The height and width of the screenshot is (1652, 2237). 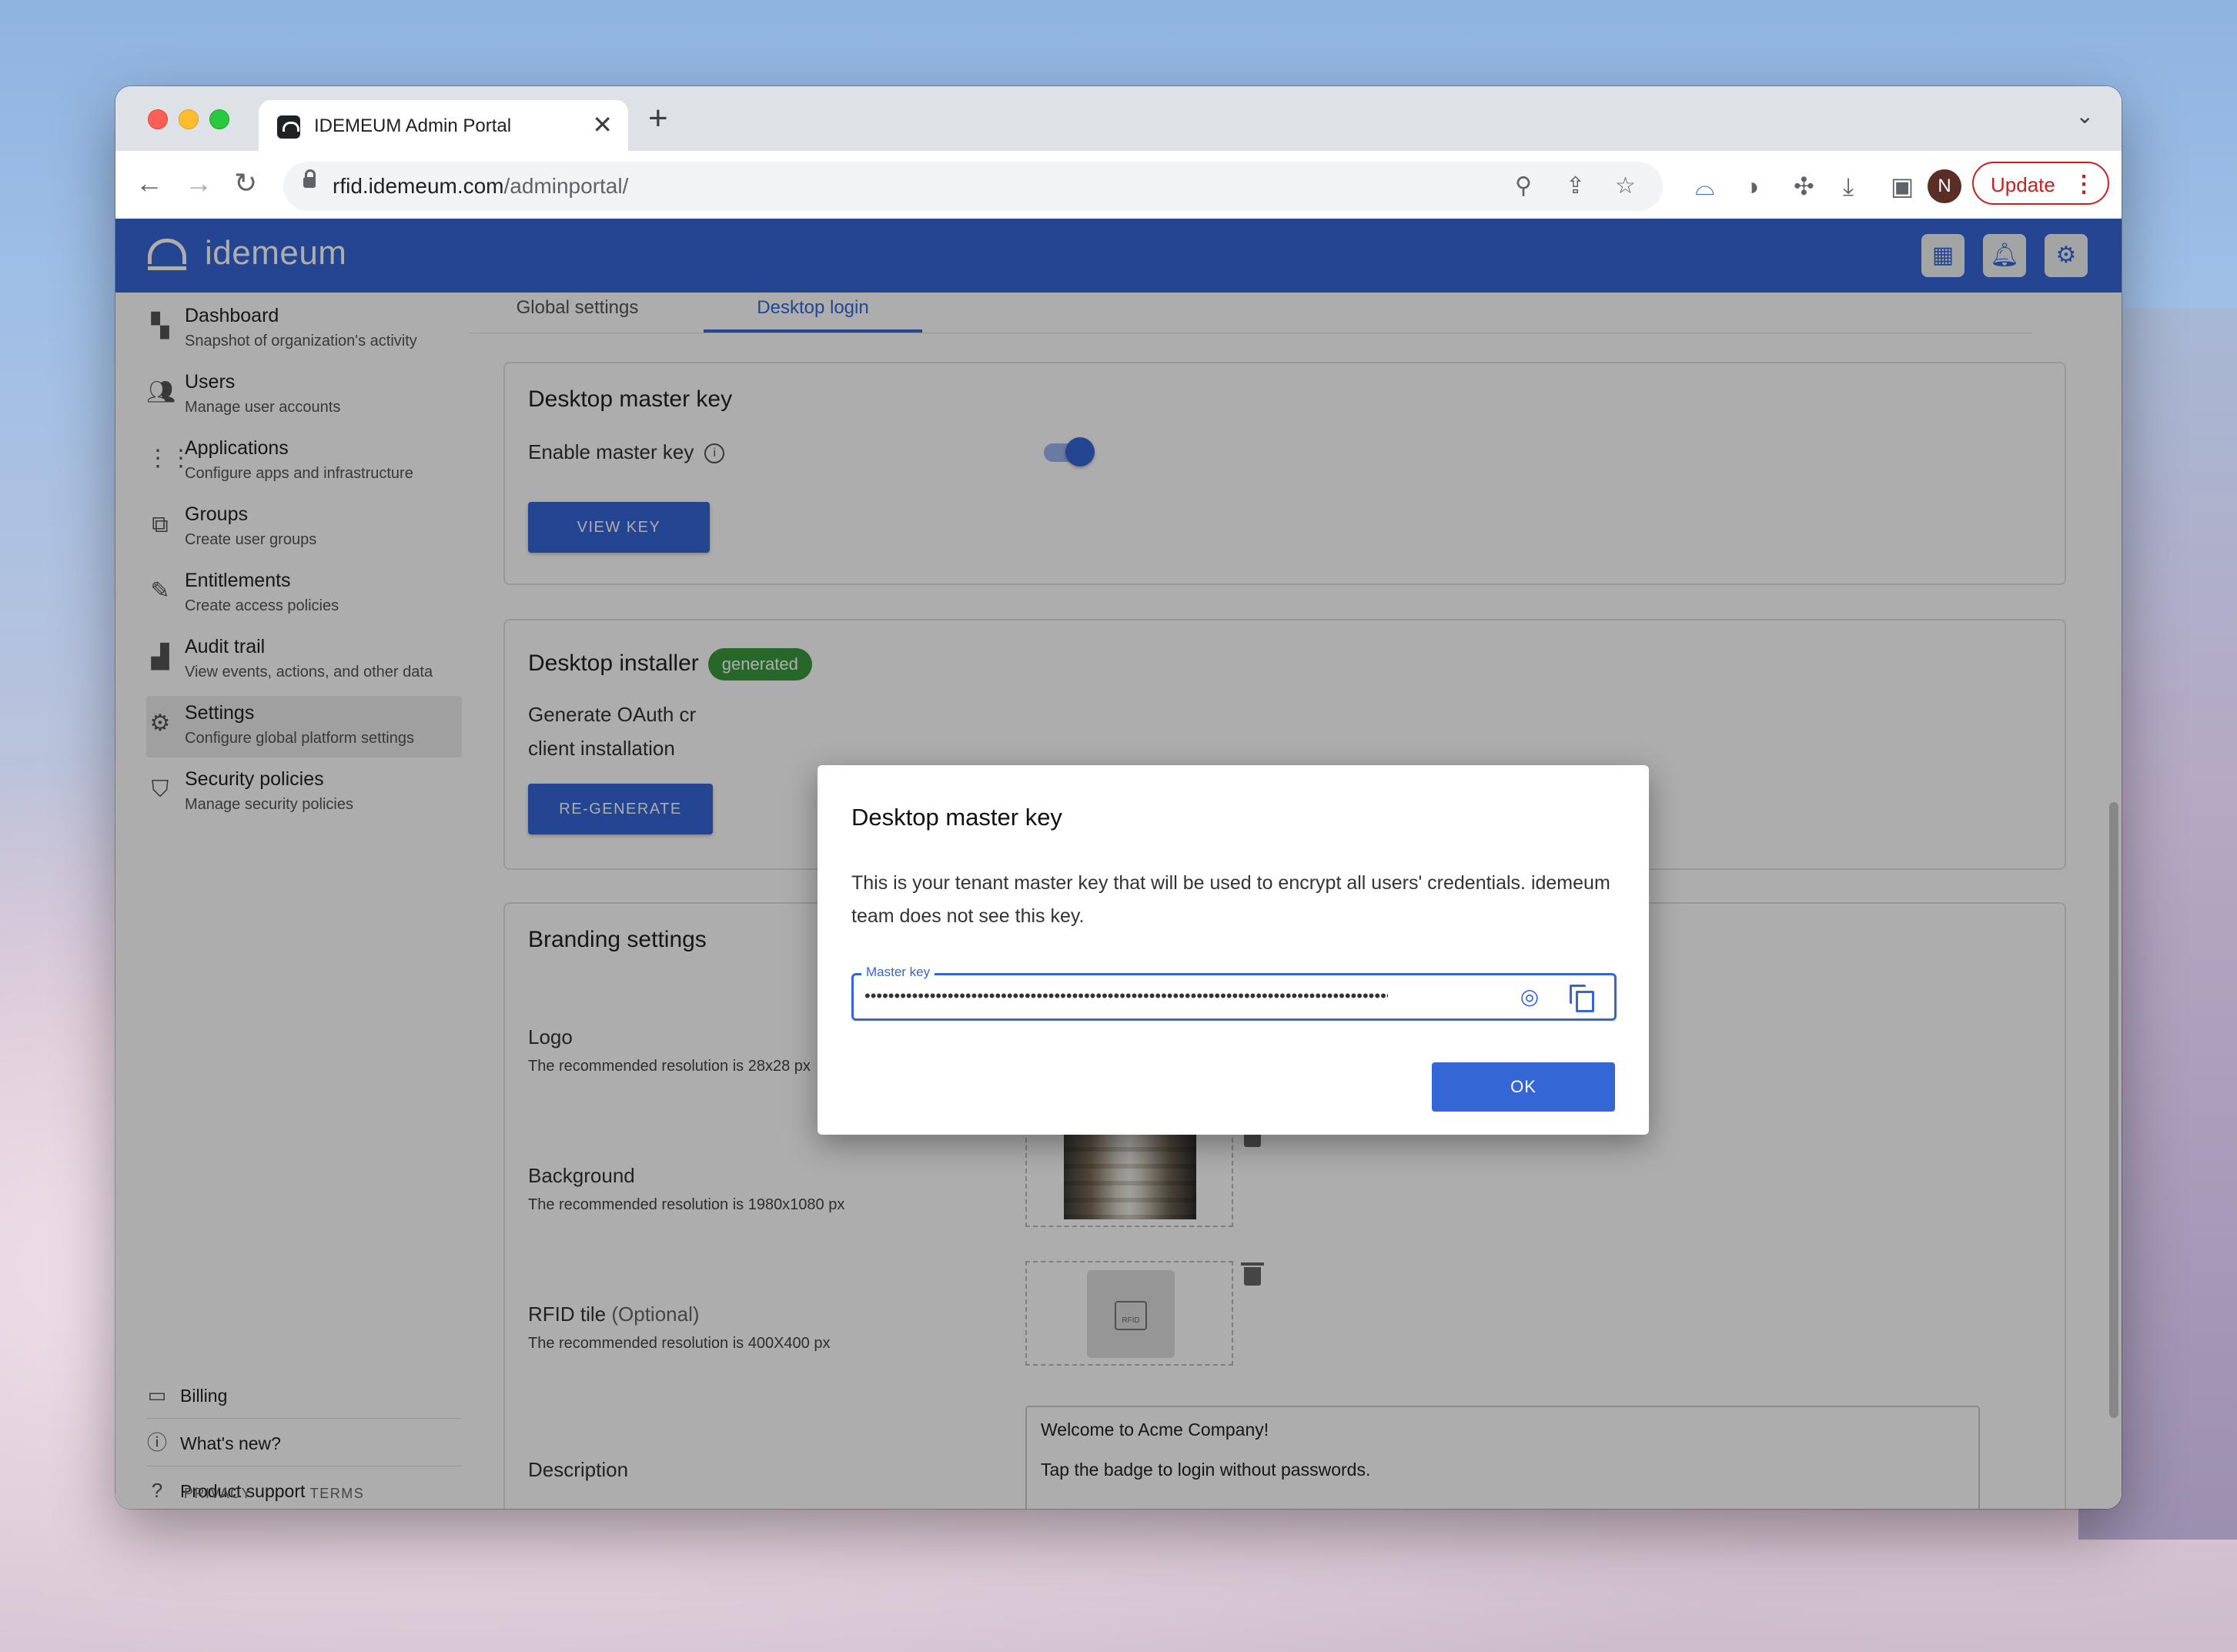 I want to click on url-path: /adminportal/, so click(x=566, y=186).